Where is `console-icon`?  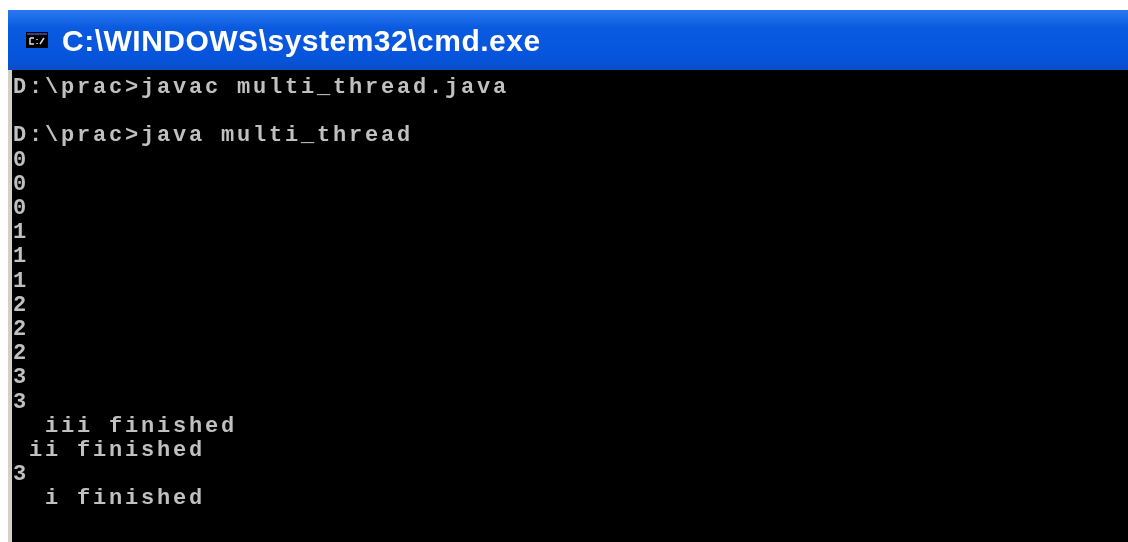
console-icon is located at coordinates (37, 40).